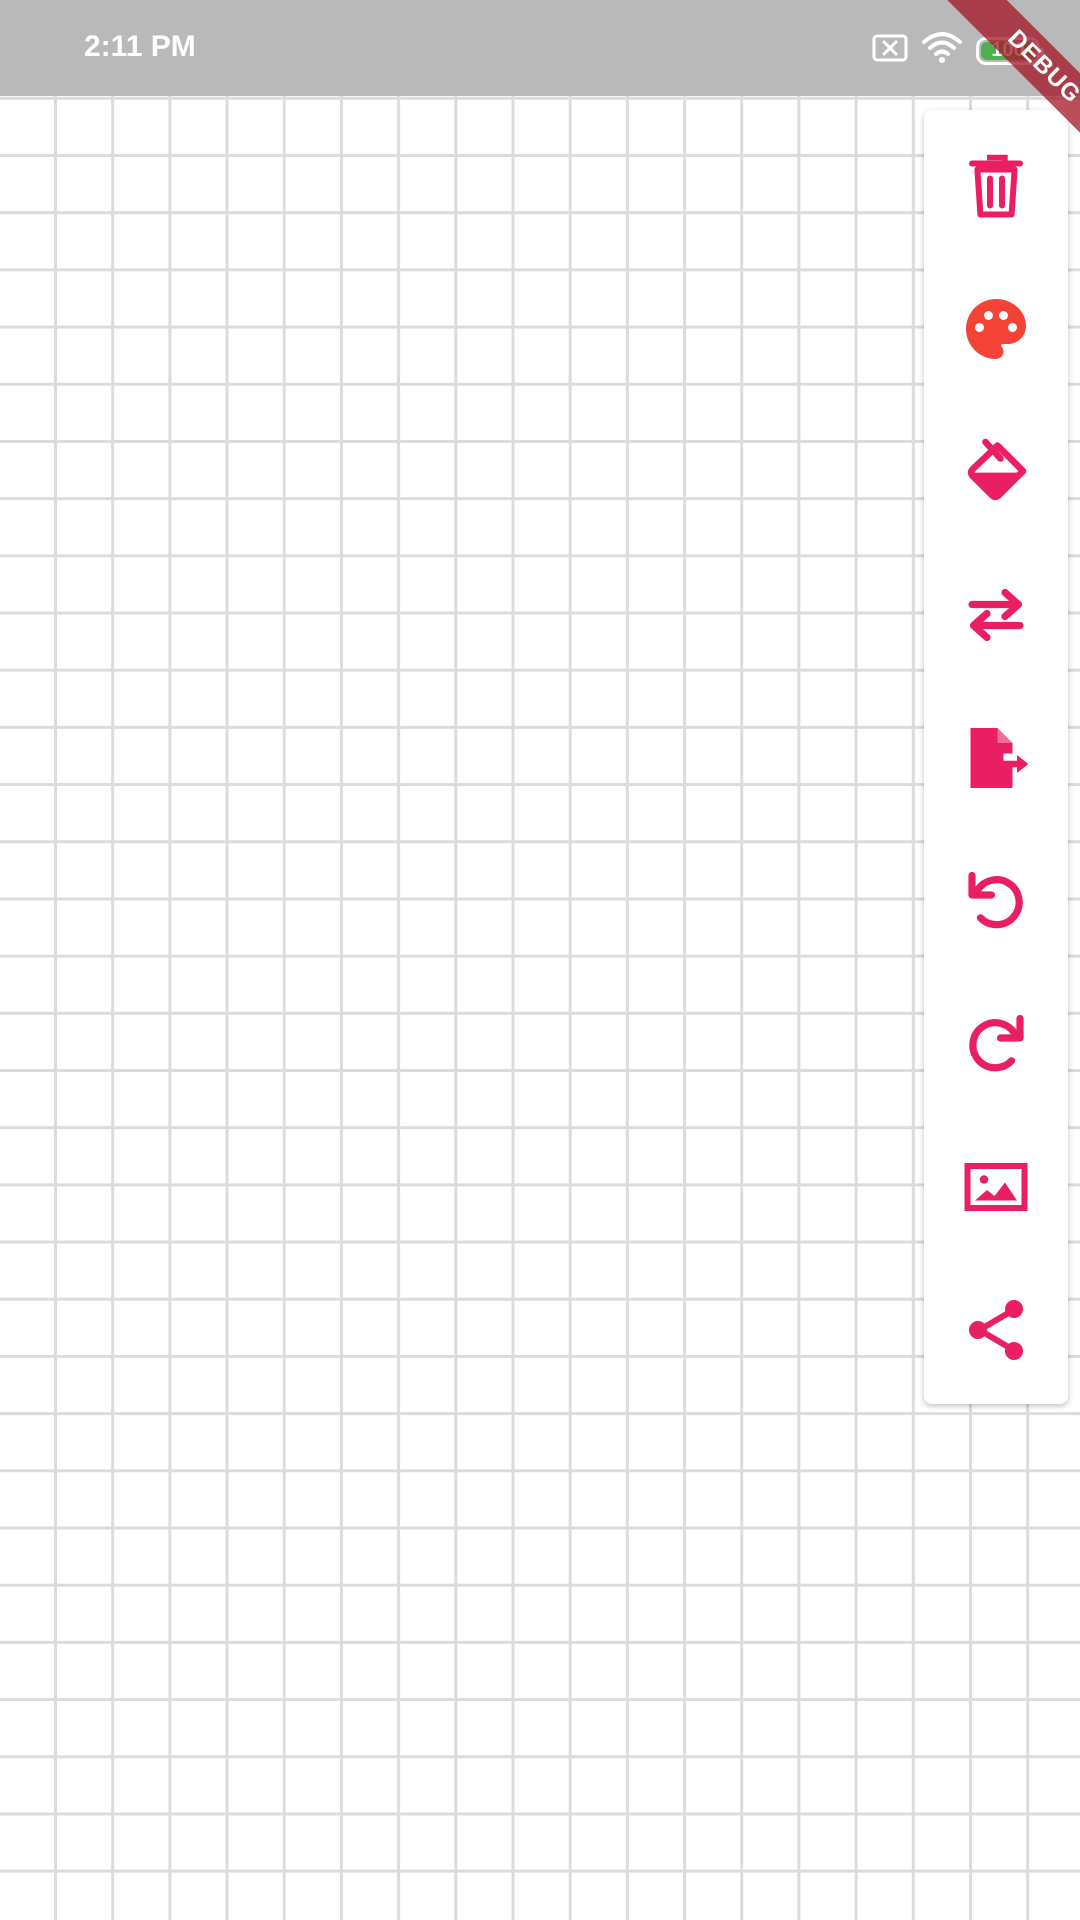 The height and width of the screenshot is (1920, 1080). I want to click on delete-button, so click(996, 186).